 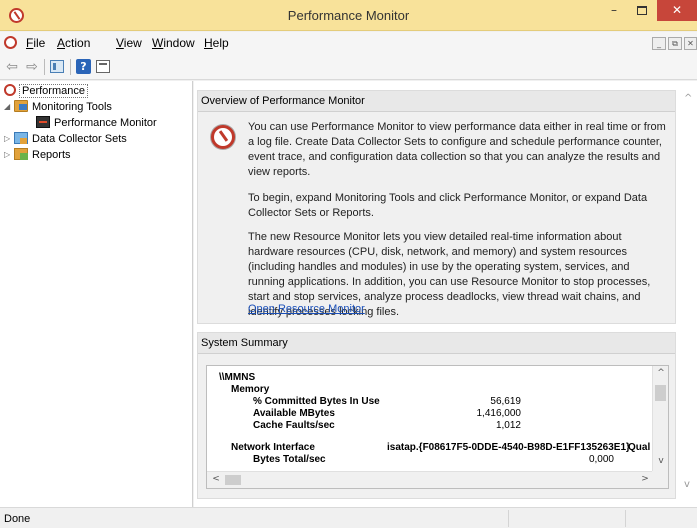 What do you see at coordinates (250, 389) in the screenshot?
I see `summary-object-memory: Memory` at bounding box center [250, 389].